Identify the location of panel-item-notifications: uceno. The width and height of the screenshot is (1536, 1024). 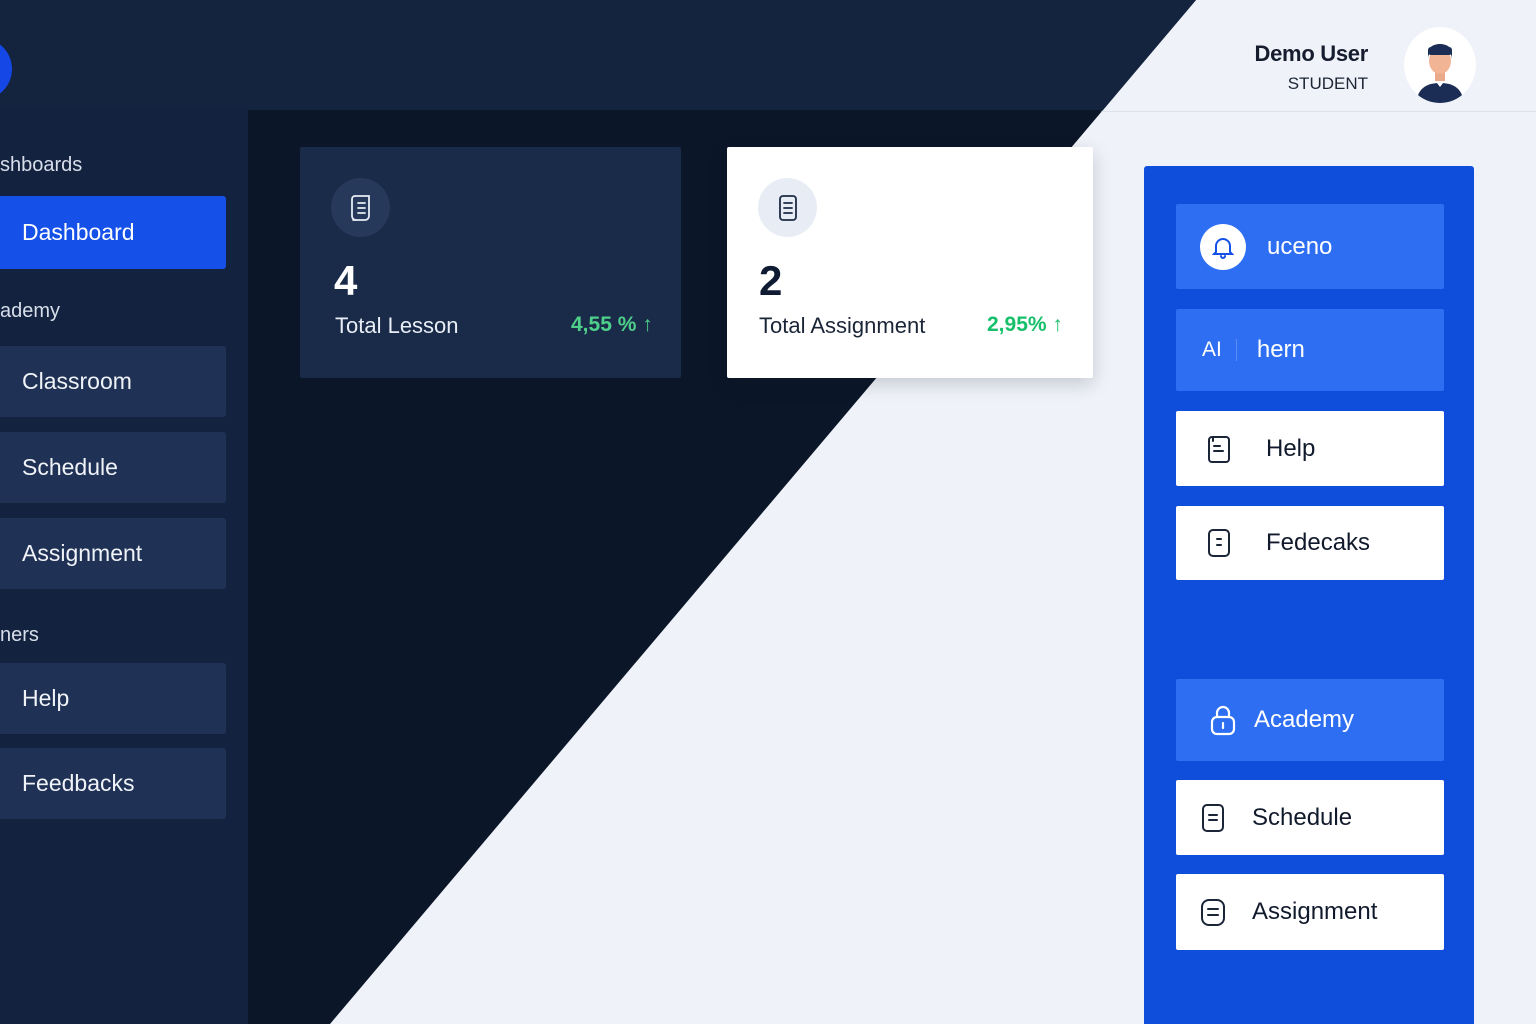
(1310, 246).